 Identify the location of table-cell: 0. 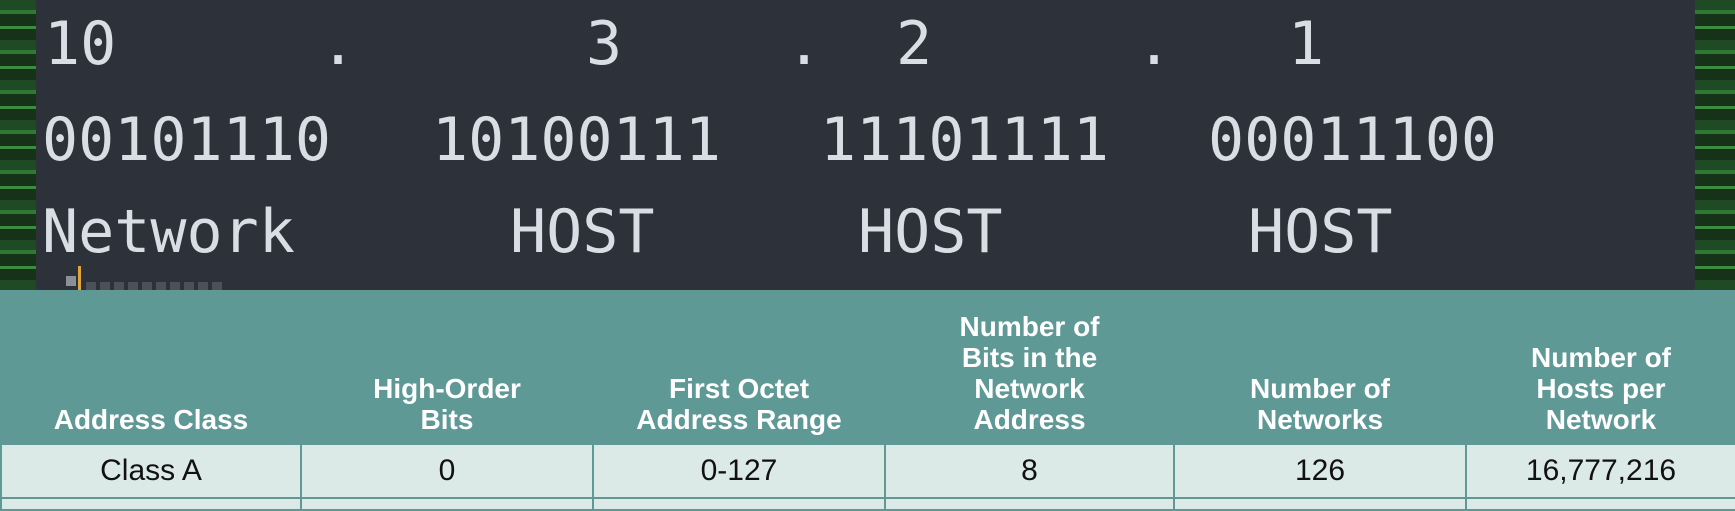
(447, 471).